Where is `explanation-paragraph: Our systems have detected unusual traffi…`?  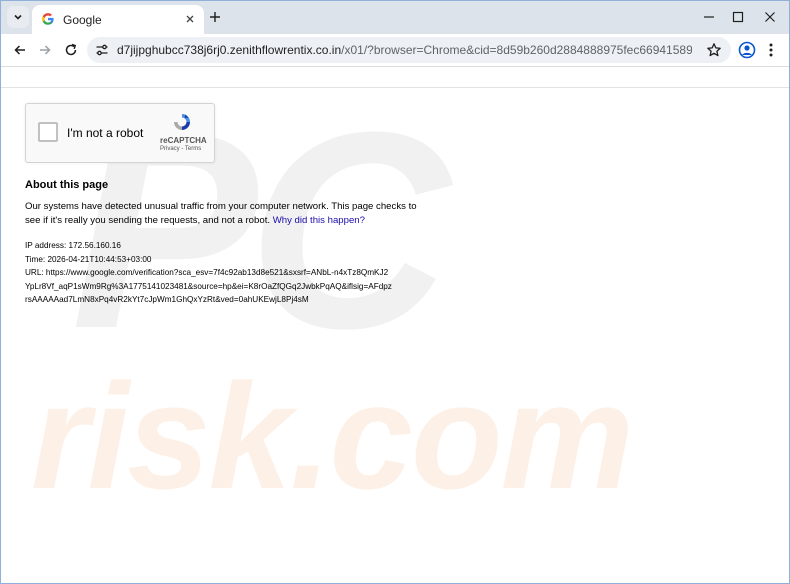
explanation-paragraph: Our systems have detected unusual traffi… is located at coordinates (225, 214).